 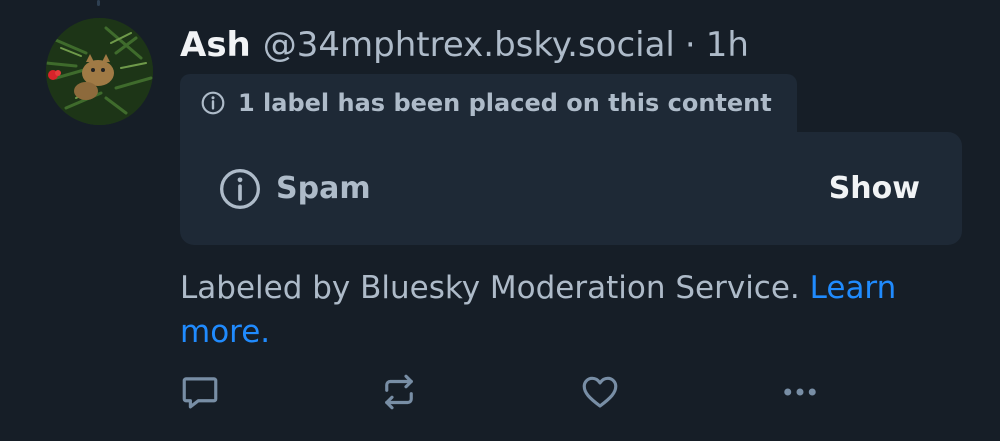 I want to click on repost-icon, so click(x=399, y=392).